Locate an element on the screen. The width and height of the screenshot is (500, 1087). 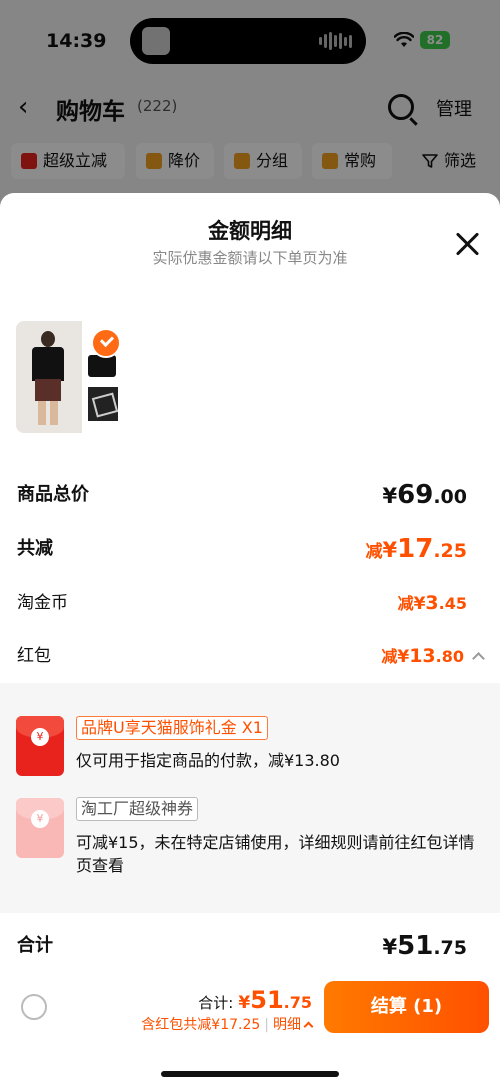
red-packet-tag: 淘工厂超级神券 is located at coordinates (137, 809).